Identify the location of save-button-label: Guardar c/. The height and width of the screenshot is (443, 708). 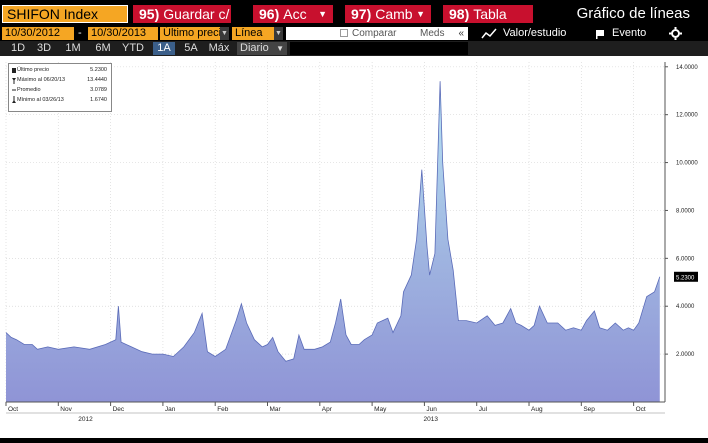
(196, 14).